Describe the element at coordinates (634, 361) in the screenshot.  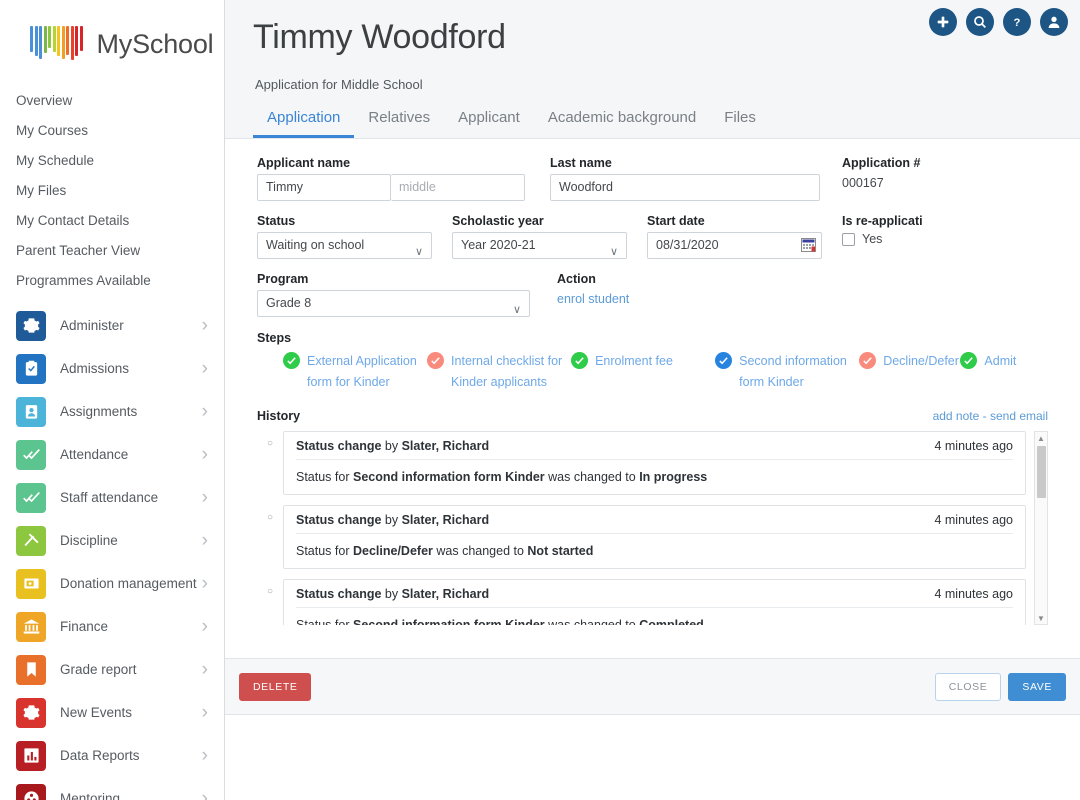
I see `step-label: Enrolment fee` at that location.